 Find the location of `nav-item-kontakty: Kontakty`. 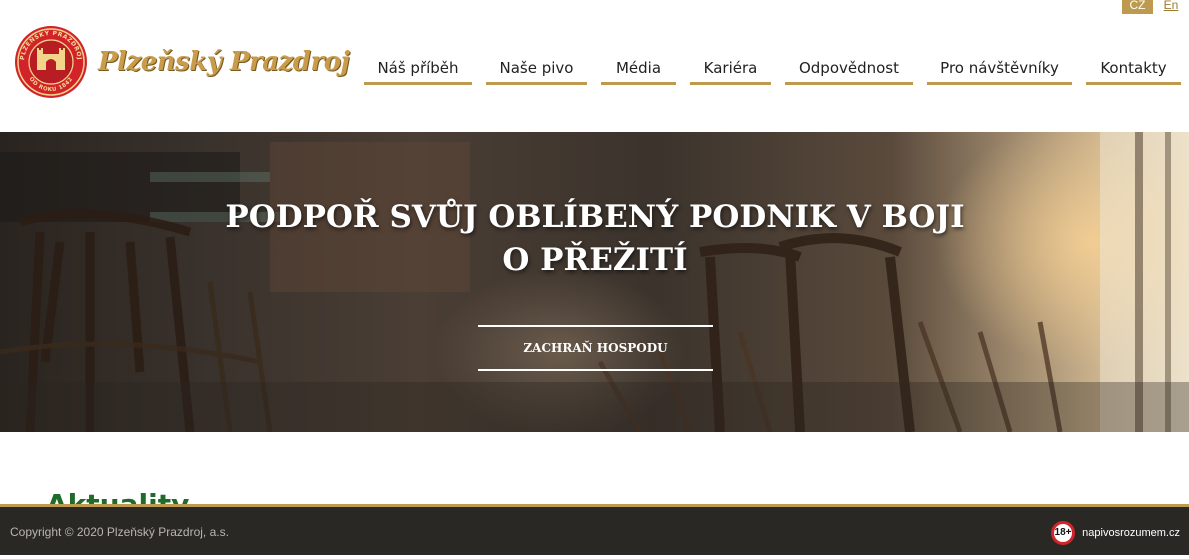

nav-item-kontakty: Kontakty is located at coordinates (1133, 70).